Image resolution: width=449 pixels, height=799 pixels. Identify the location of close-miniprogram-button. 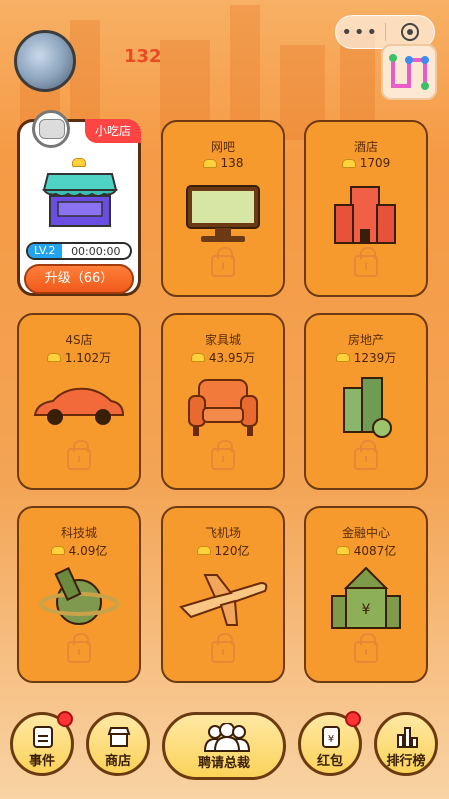
(410, 32).